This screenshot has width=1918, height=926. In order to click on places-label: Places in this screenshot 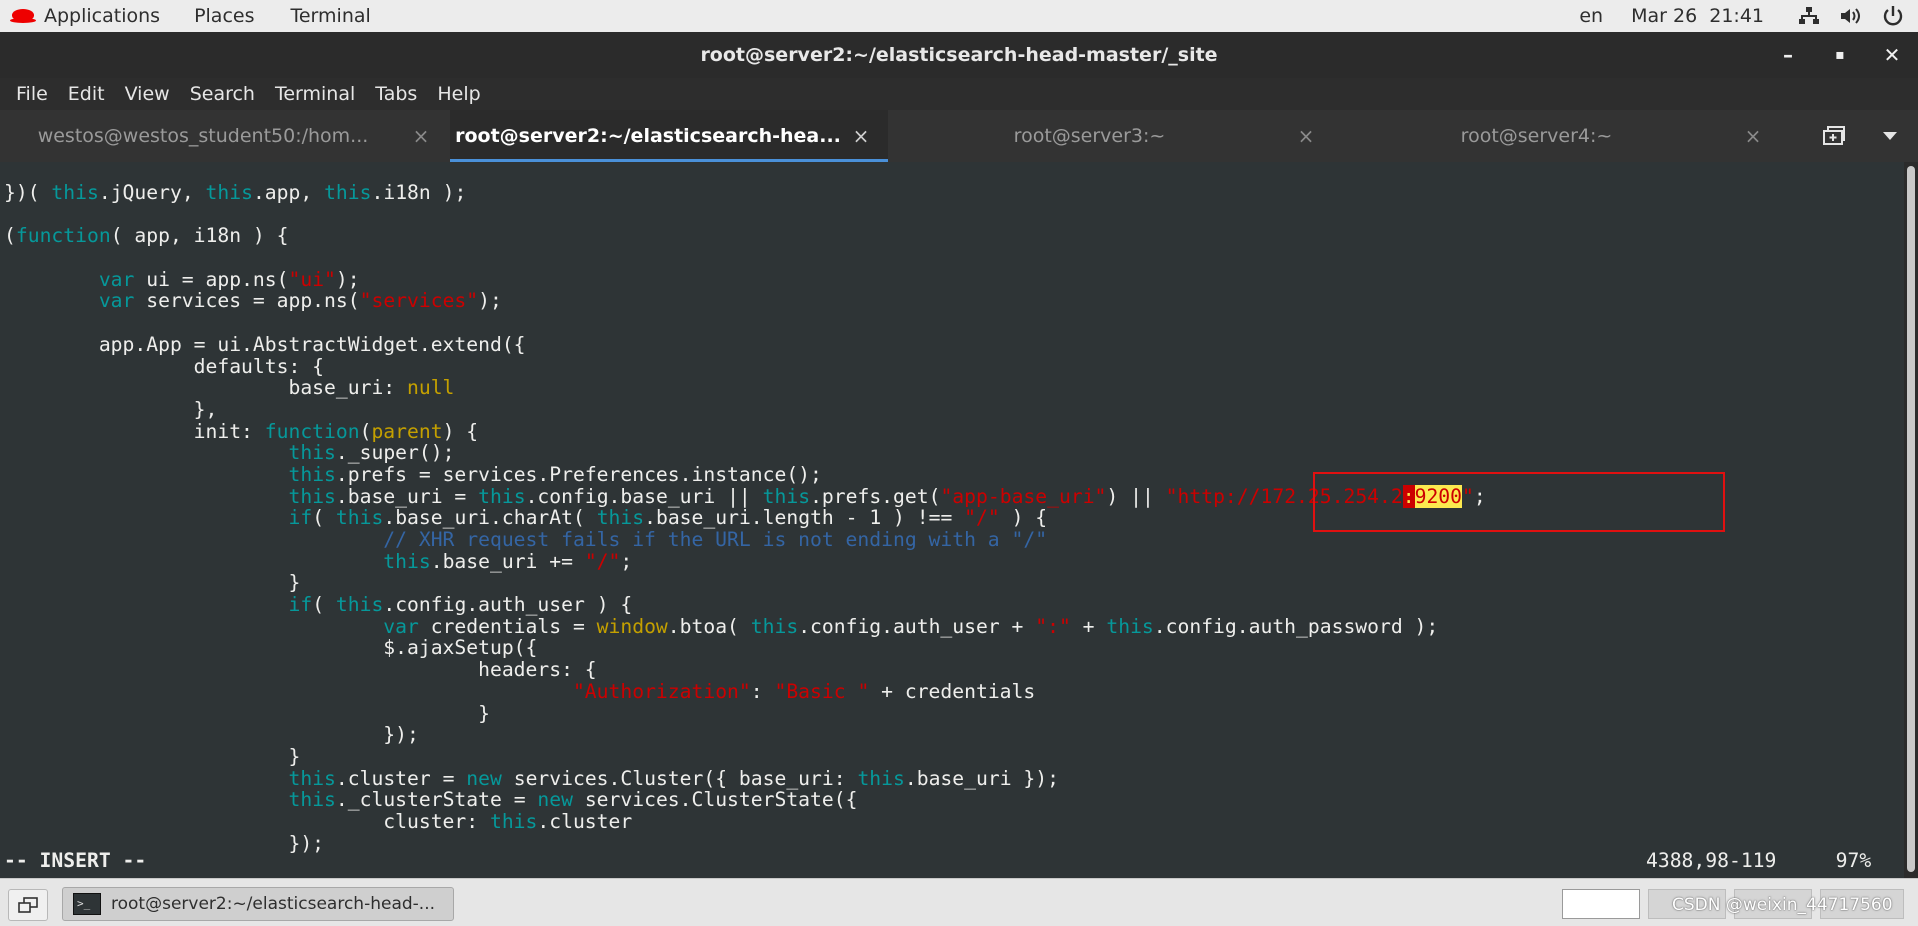, I will do `click(224, 16)`.